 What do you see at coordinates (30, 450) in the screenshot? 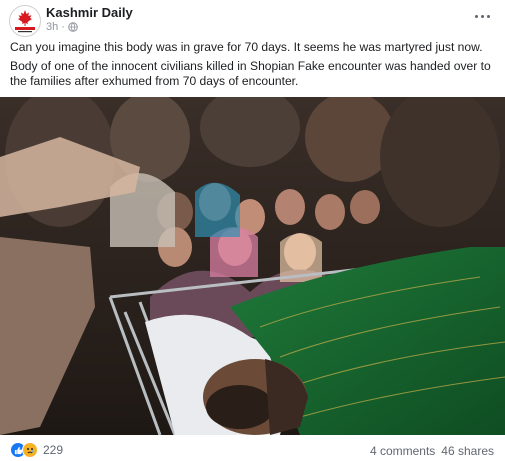
I see `sad-icon` at bounding box center [30, 450].